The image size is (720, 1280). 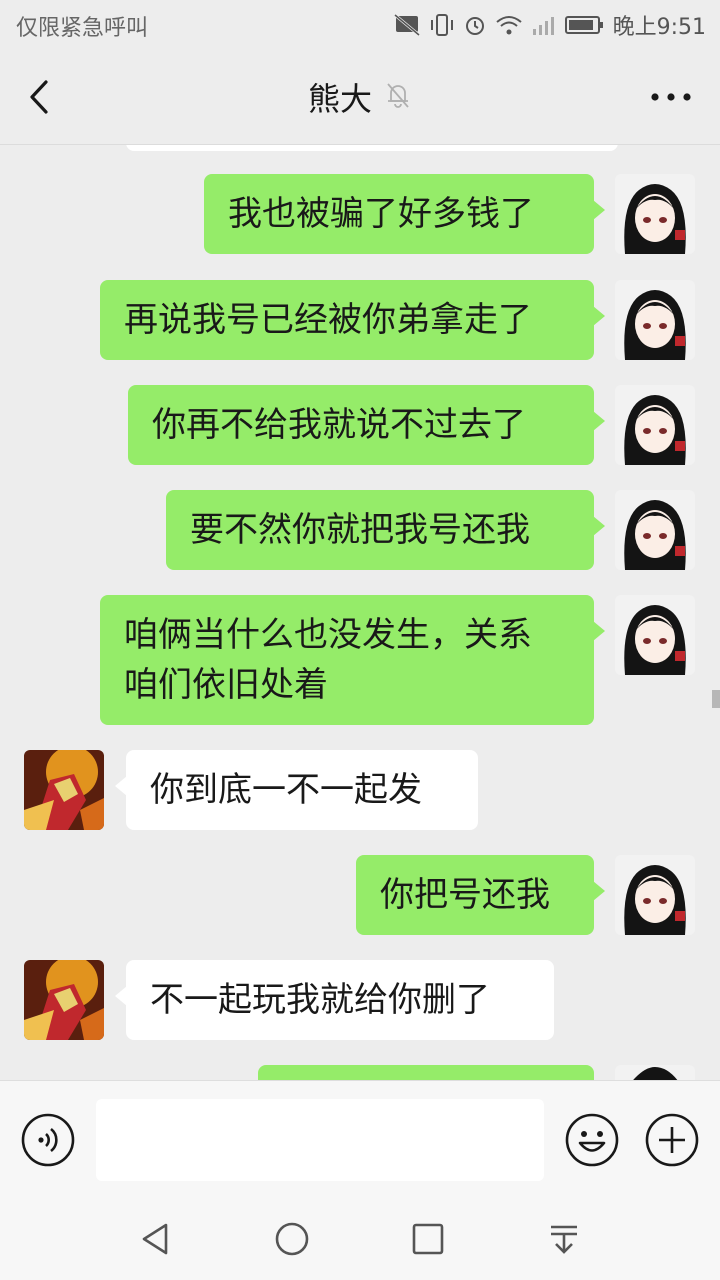 I want to click on my-message-bubble: 再说我号已经被你弟拿走了, so click(x=352, y=320).